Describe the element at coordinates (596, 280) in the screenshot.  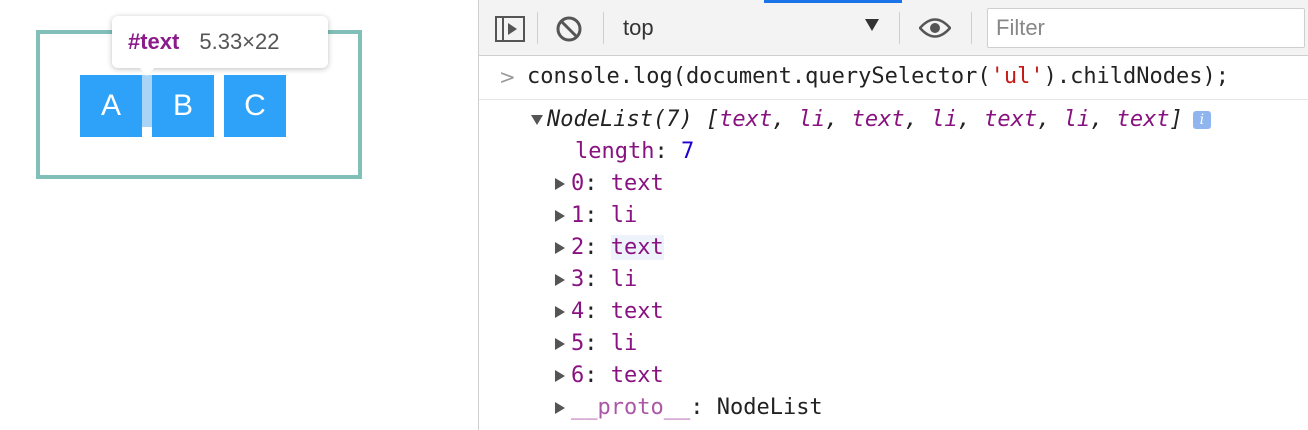
I see `nodelist-entry: 3: li` at that location.